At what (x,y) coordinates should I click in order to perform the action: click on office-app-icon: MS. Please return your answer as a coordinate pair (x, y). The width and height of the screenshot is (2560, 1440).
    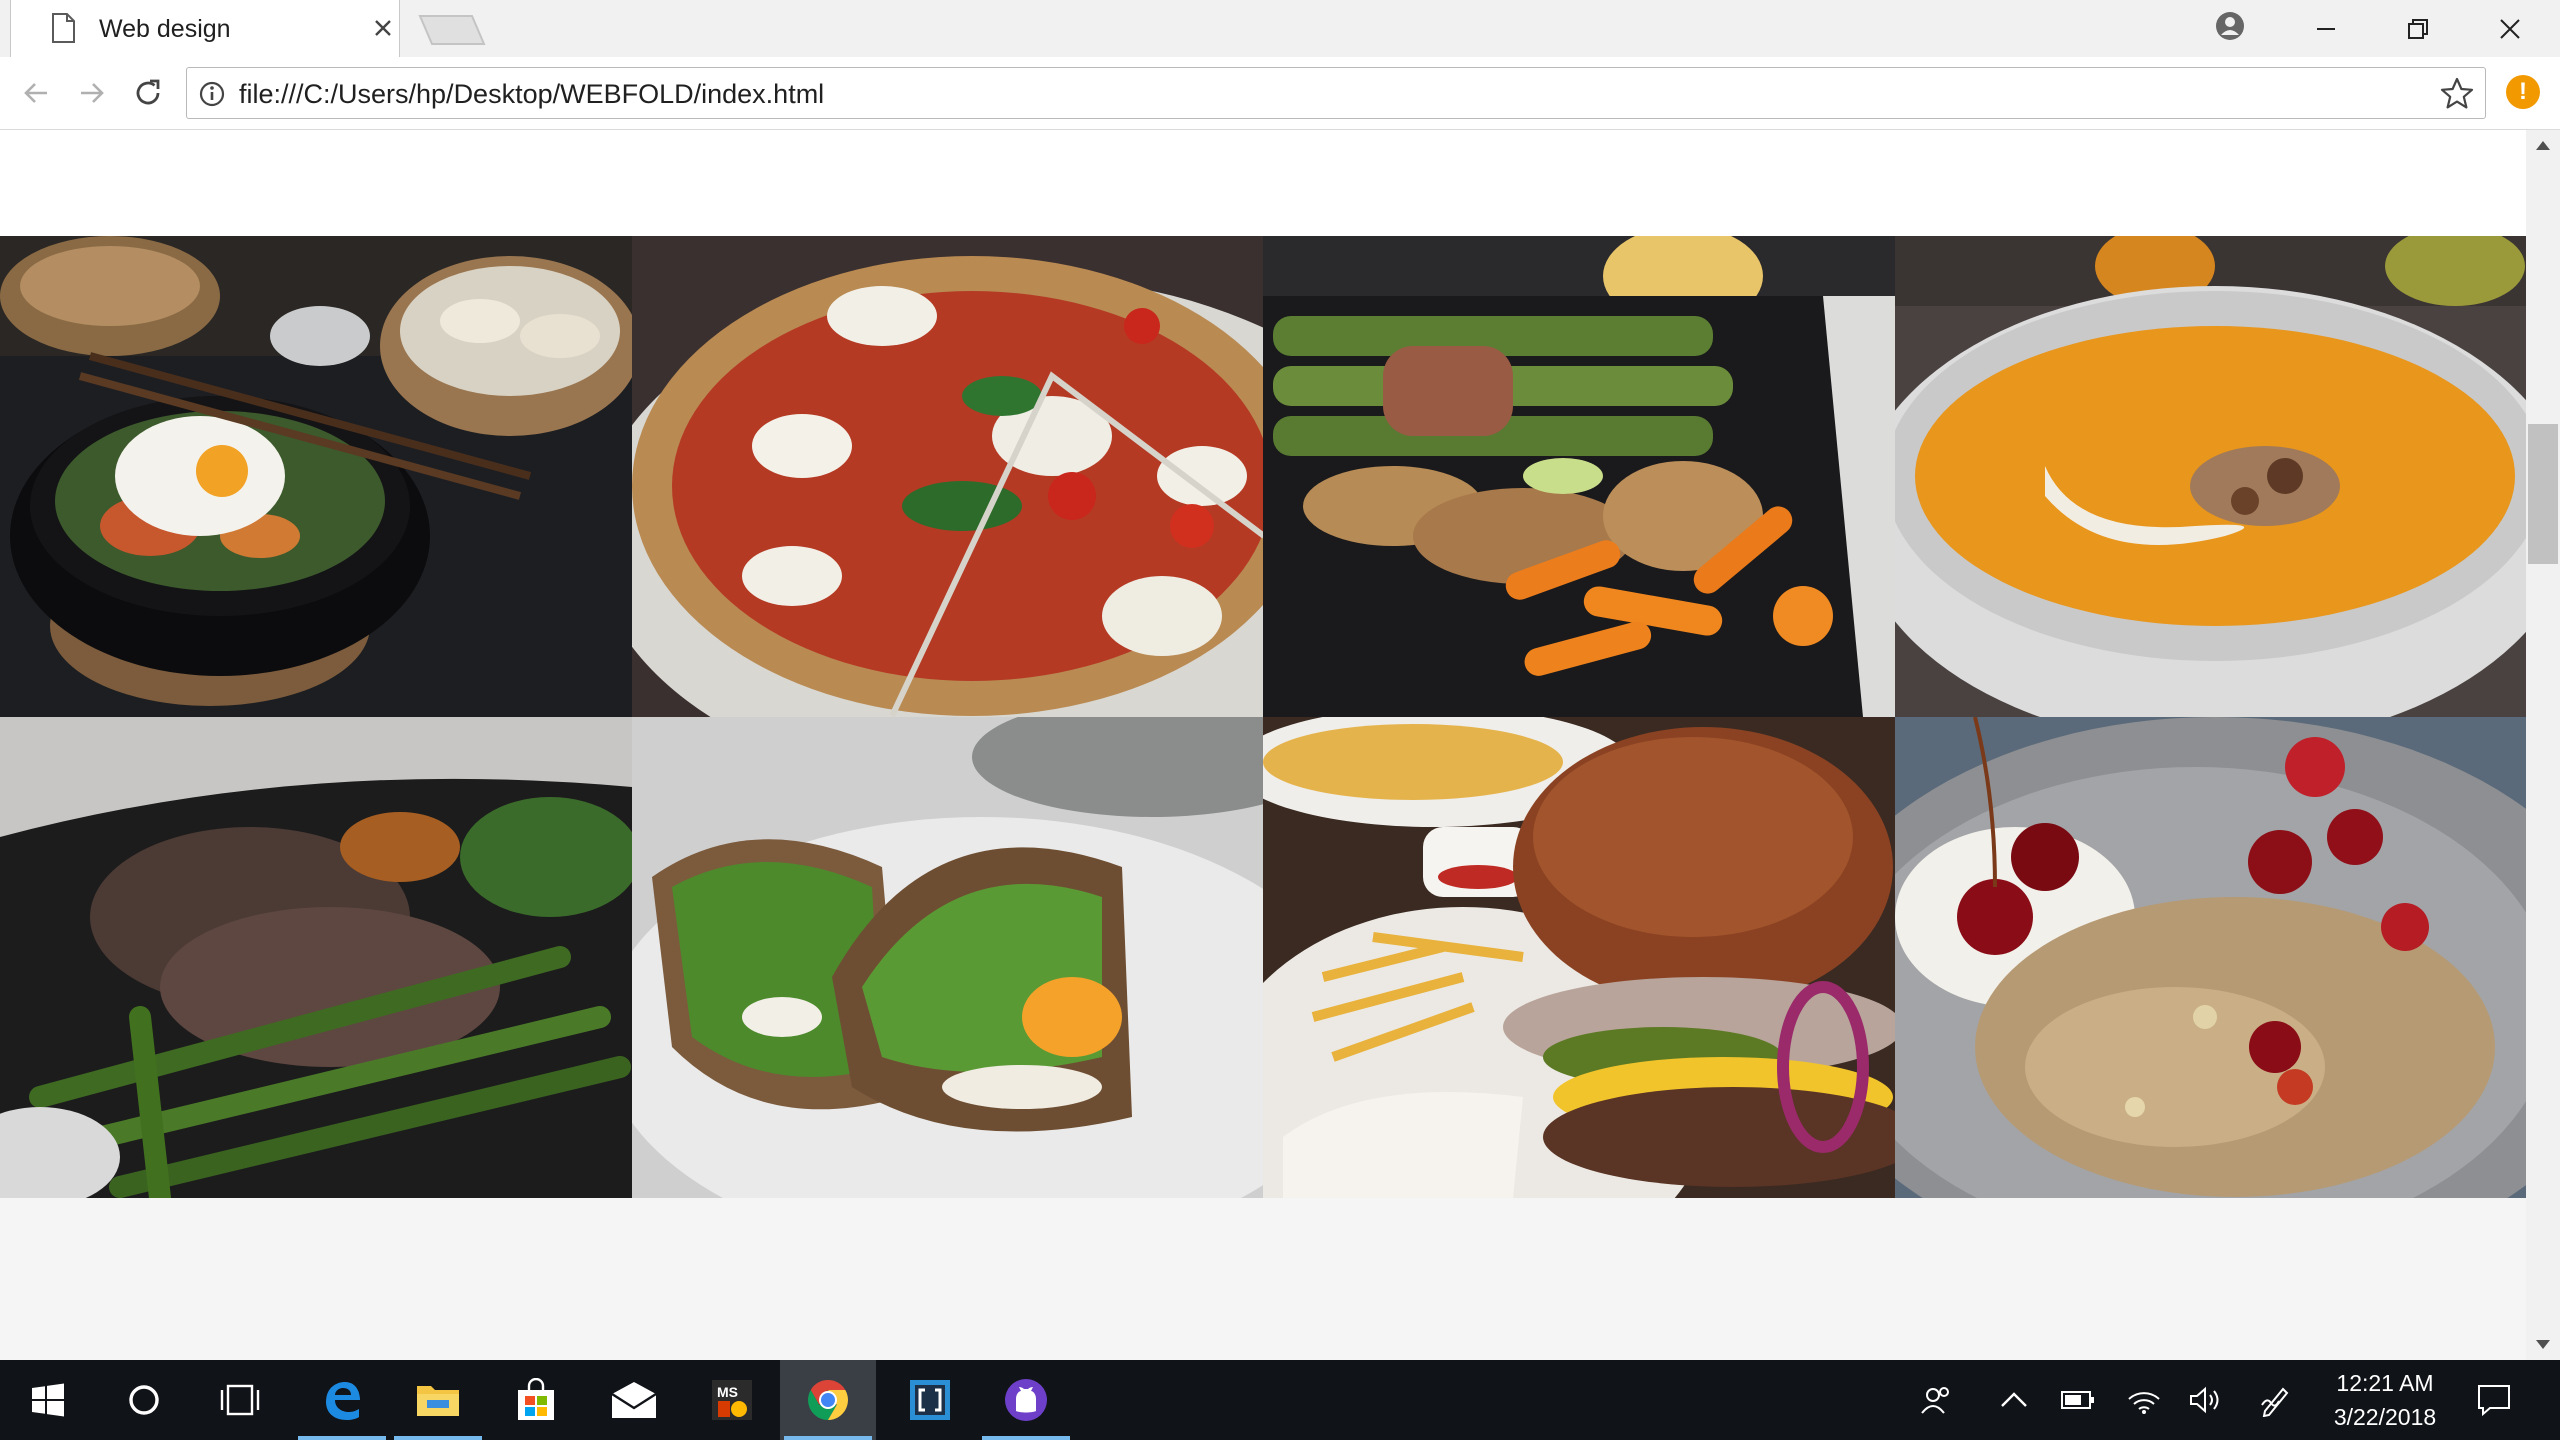
    Looking at the image, I should click on (732, 1400).